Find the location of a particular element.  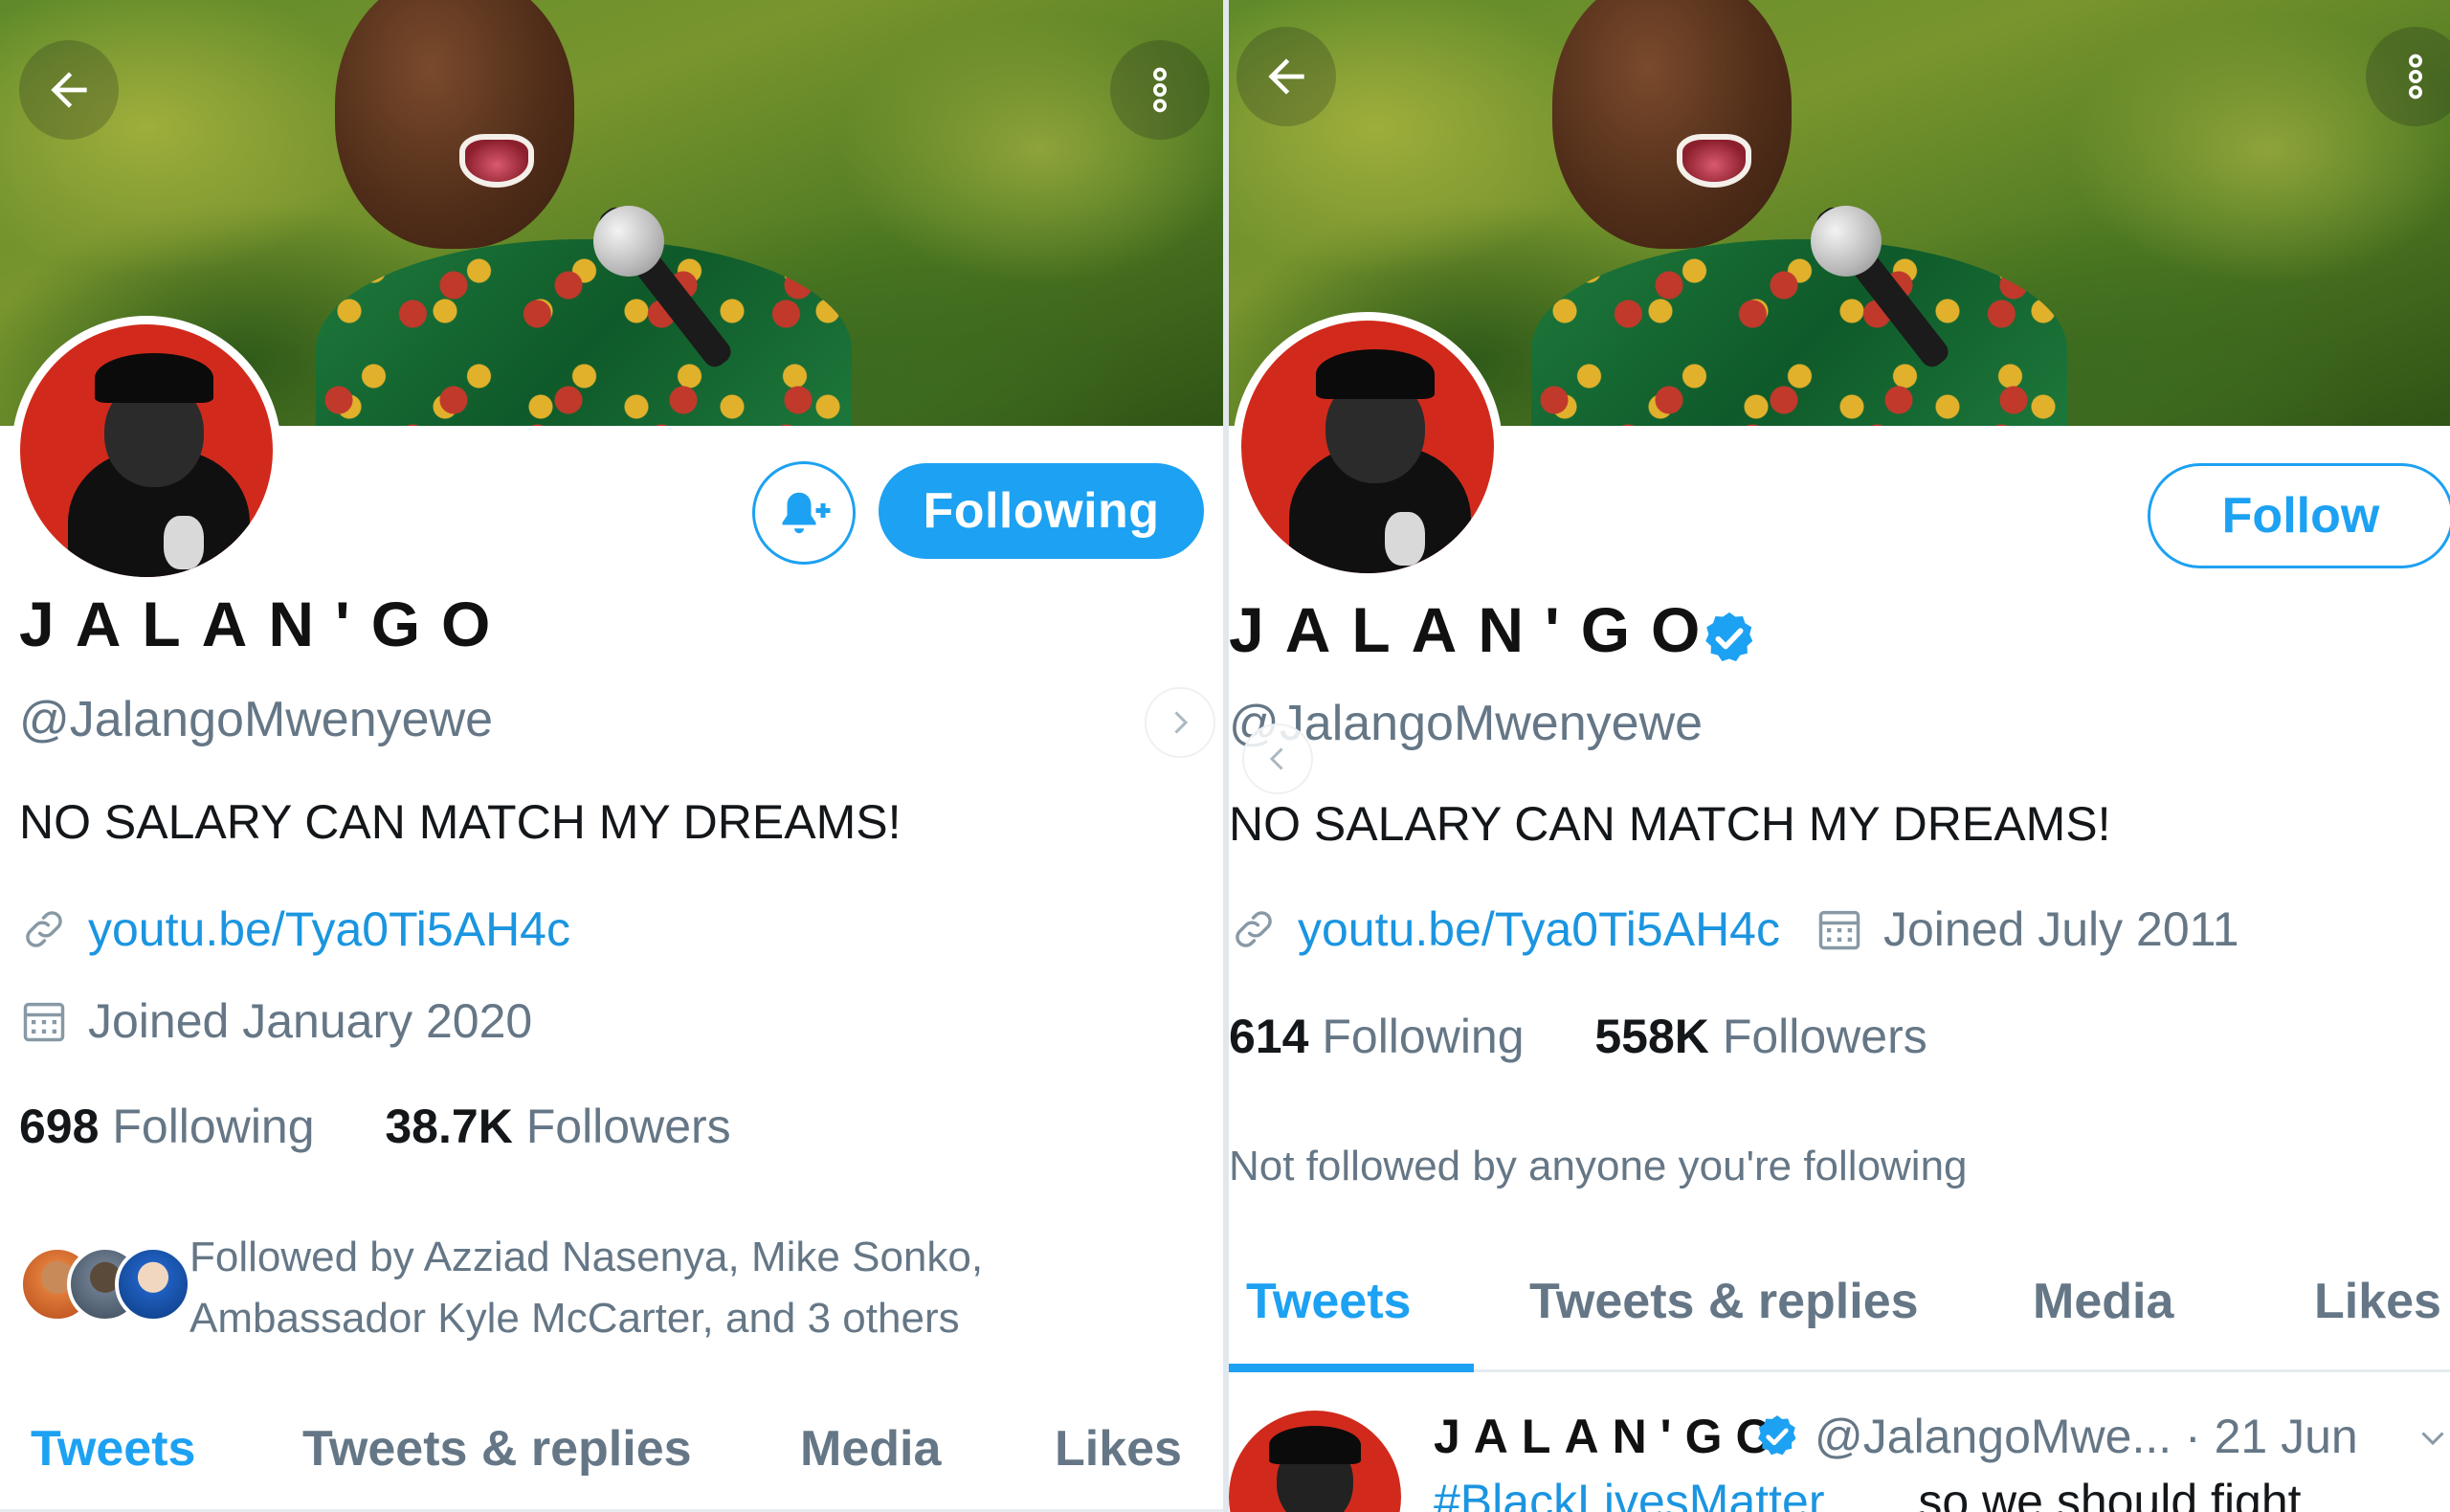

next-arrow-button is located at coordinates (1180, 722).